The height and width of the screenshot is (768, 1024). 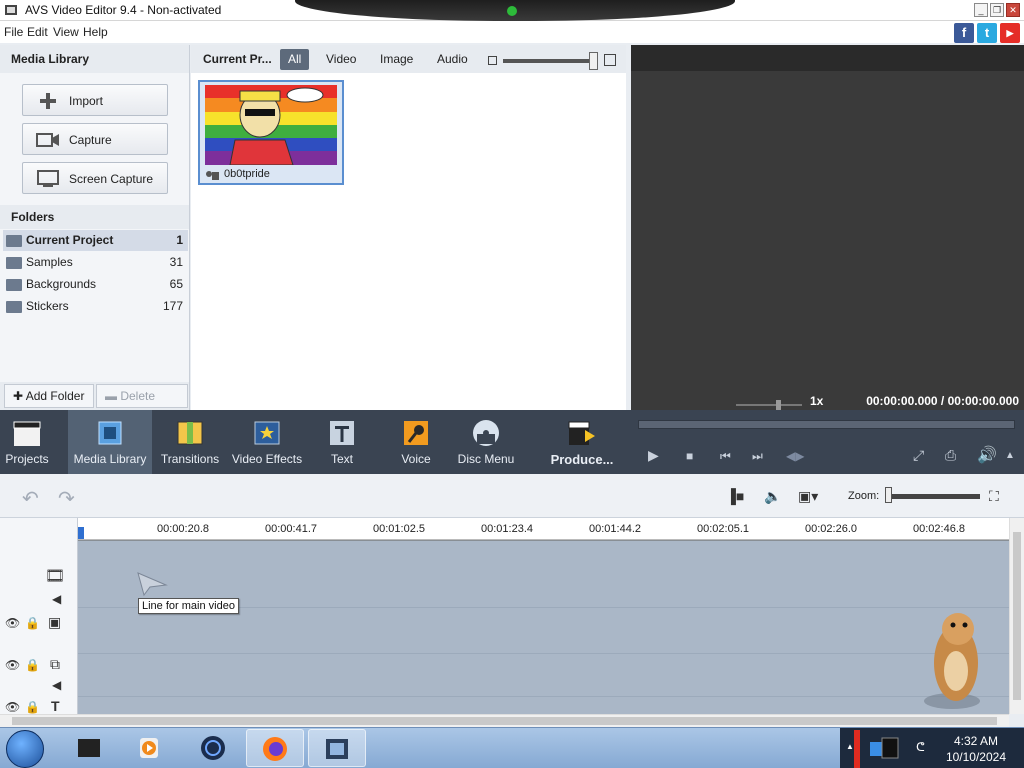 What do you see at coordinates (831, 529) in the screenshot?
I see `ruler-tick-label: 00:02:26.0` at bounding box center [831, 529].